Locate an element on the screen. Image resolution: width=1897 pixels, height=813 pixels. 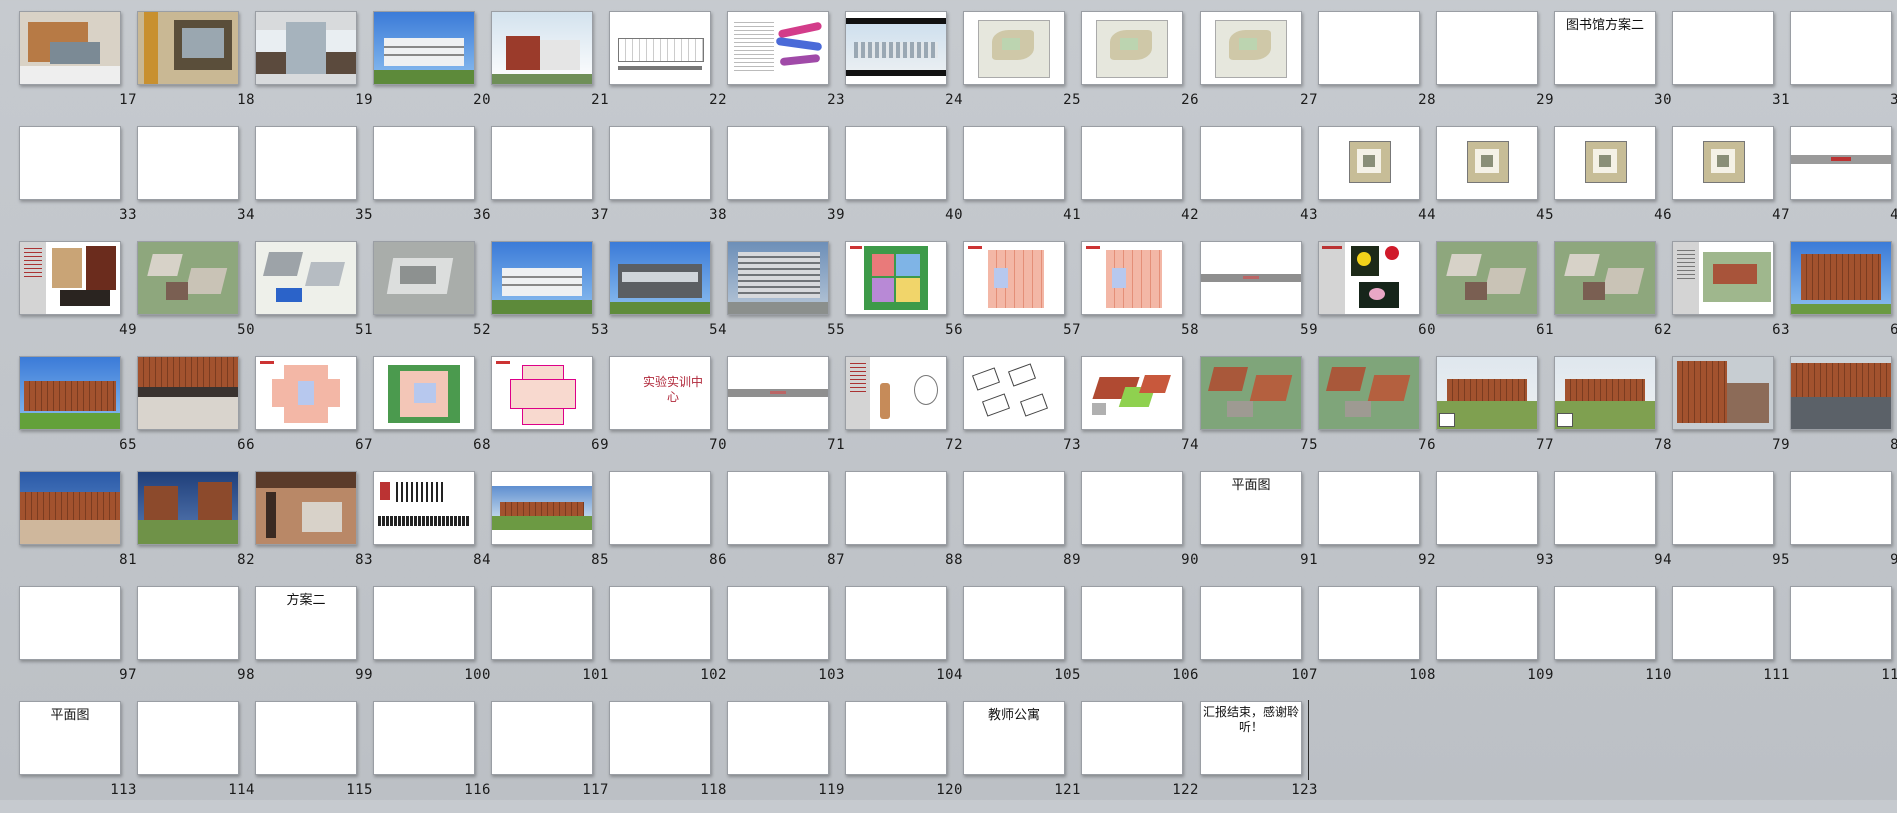
slide-thumbnail-31: 31 is located at coordinates (1731, 67).